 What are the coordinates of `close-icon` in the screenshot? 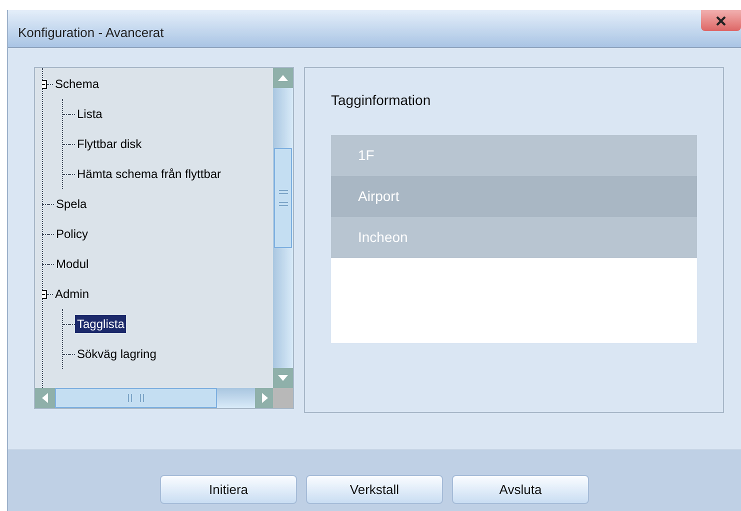 It's located at (721, 21).